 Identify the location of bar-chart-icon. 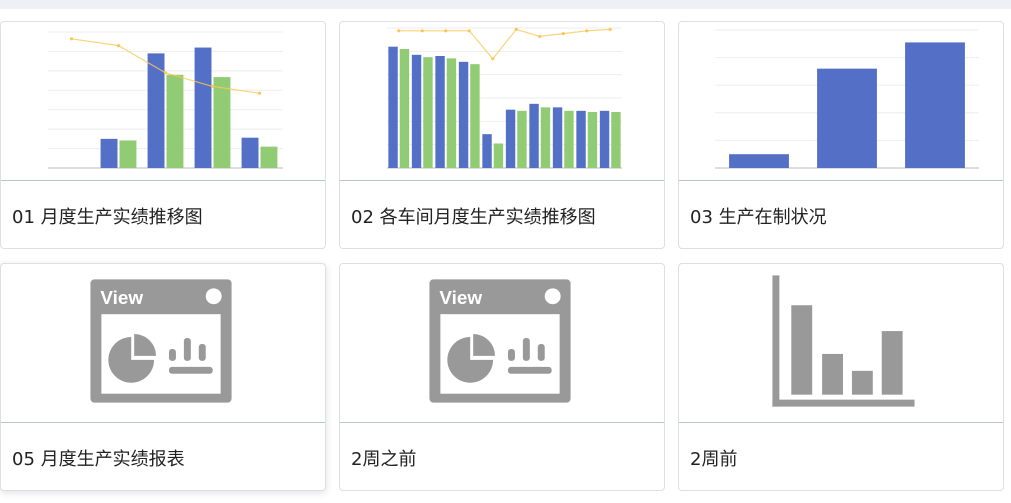
(843, 341).